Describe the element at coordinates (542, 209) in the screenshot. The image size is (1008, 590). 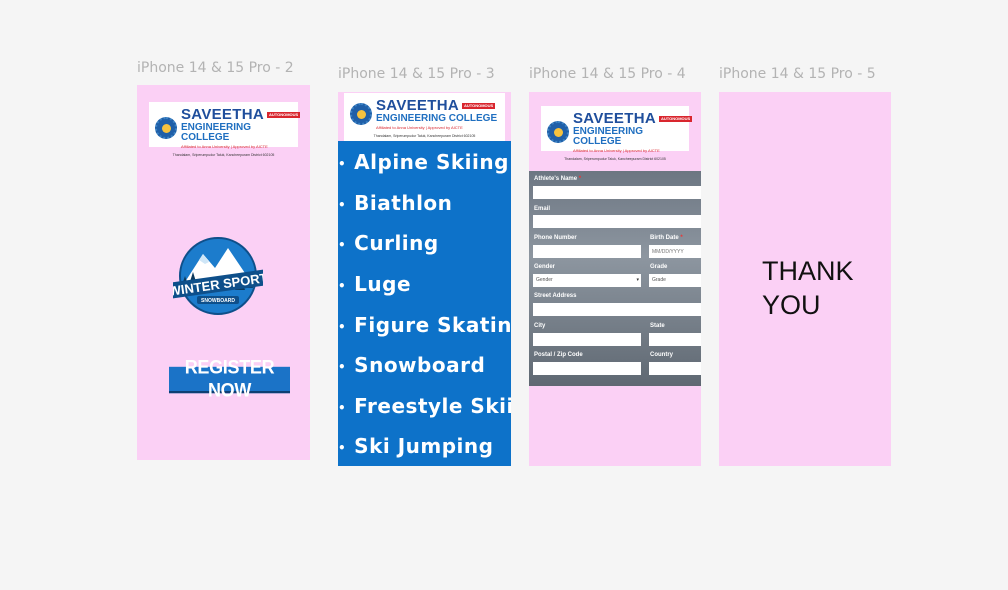
I see `email-label: Email` at that location.